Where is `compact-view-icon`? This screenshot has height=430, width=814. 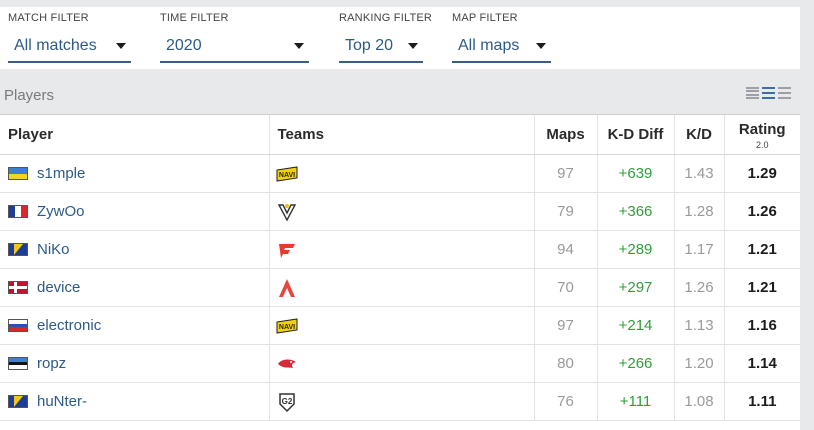 compact-view-icon is located at coordinates (752, 93).